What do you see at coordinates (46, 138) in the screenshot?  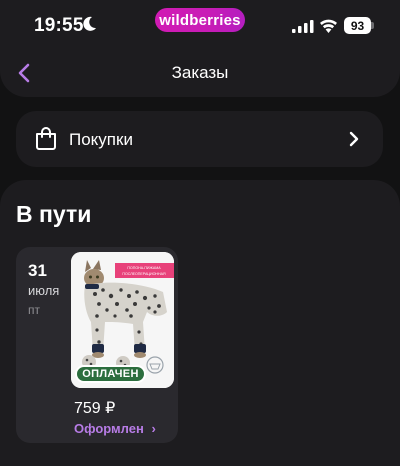 I see `shopping-bag-icon` at bounding box center [46, 138].